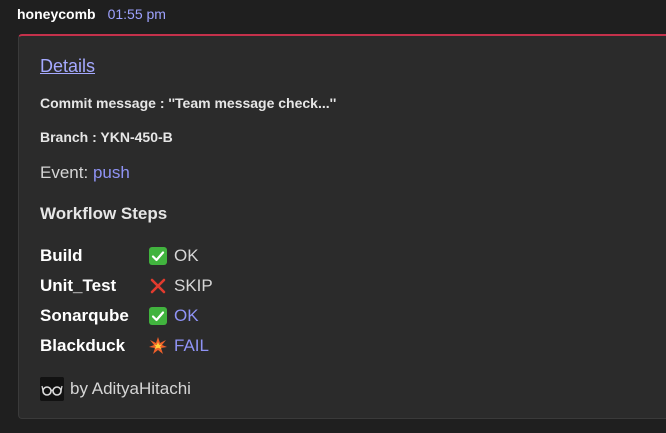 Image resolution: width=666 pixels, height=433 pixels. I want to click on footer: by AdityaHitachi, so click(115, 389).